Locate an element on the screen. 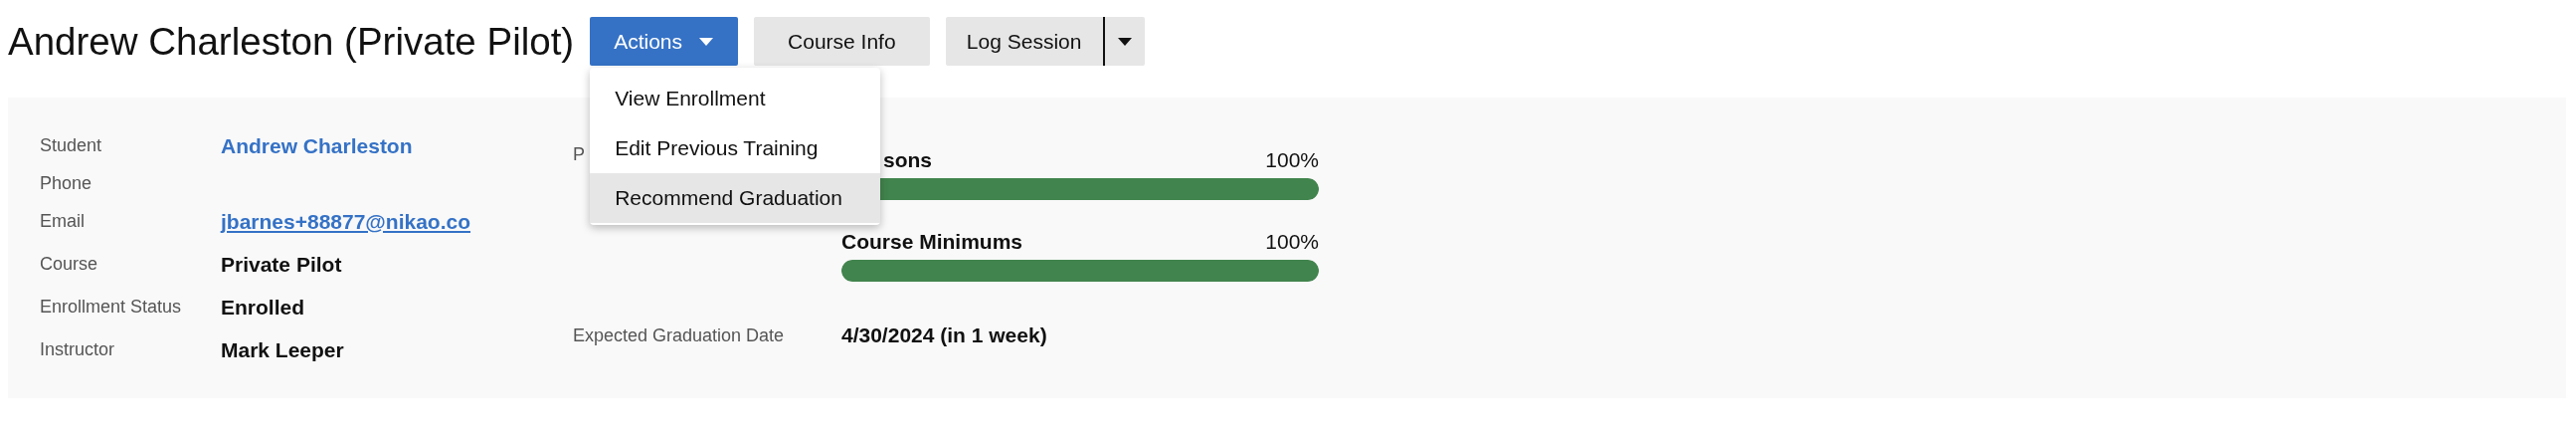 The width and height of the screenshot is (2576, 430). email-link: jbarnes+88877@nikao.co is located at coordinates (346, 221).